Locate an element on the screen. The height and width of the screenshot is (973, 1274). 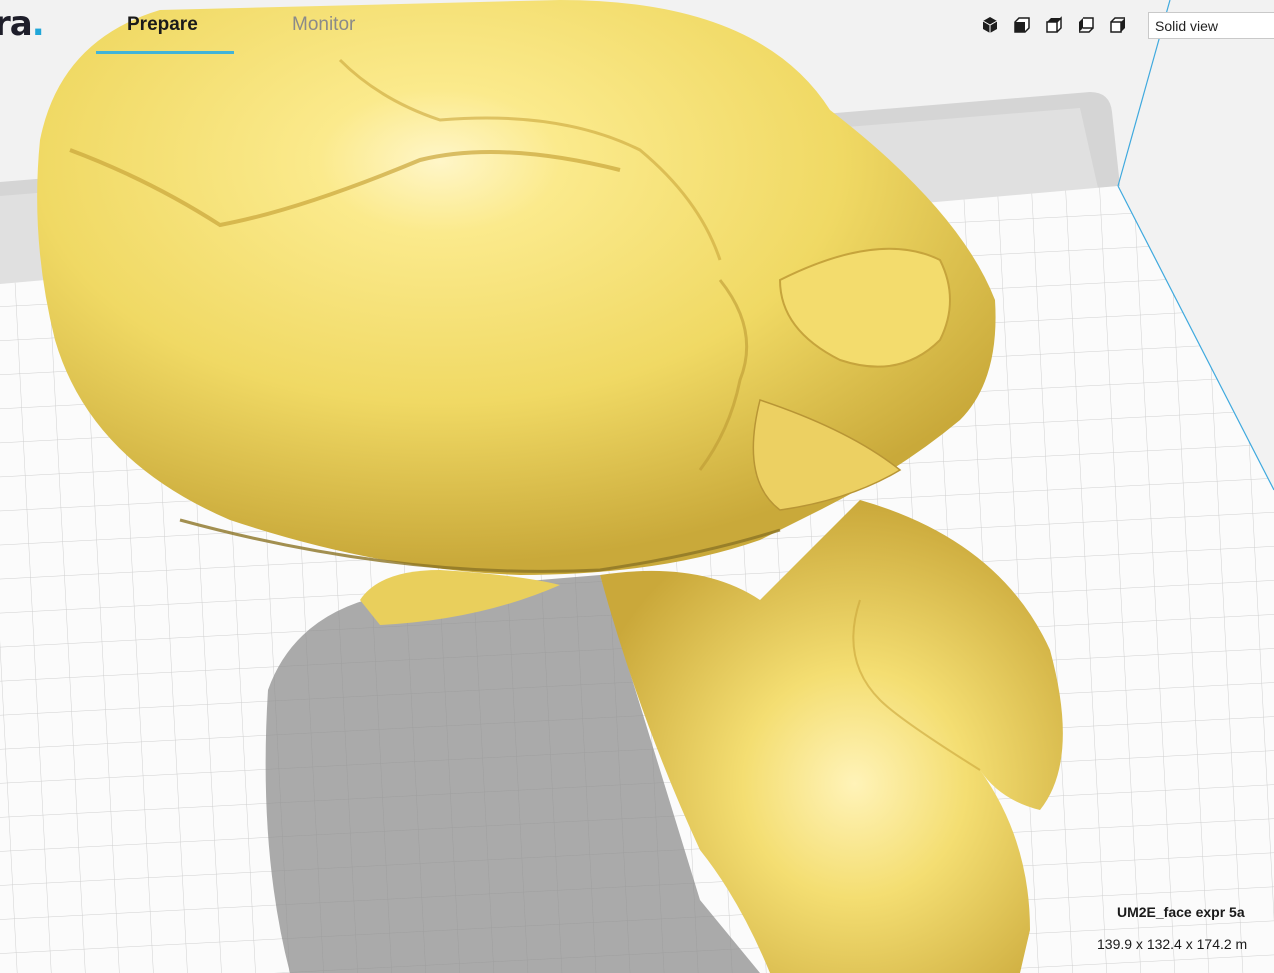
3d-view-icon is located at coordinates (990, 25).